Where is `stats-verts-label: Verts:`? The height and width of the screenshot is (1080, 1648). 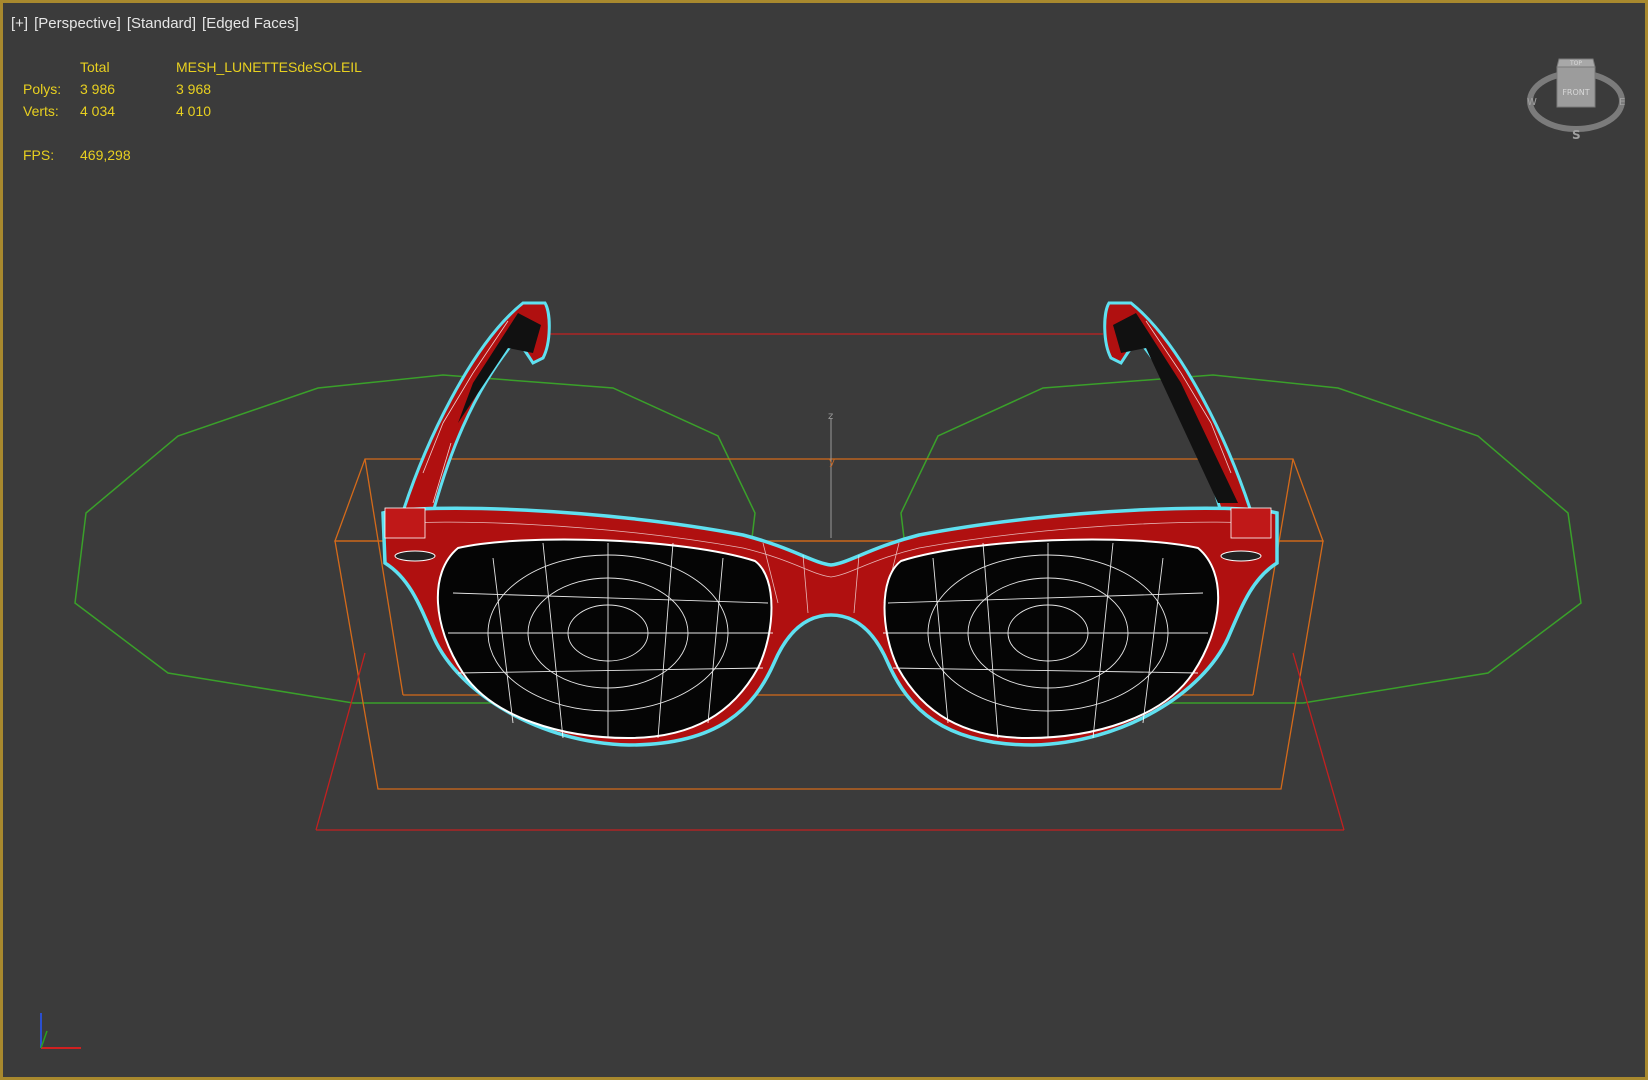
stats-verts-label: Verts: is located at coordinates (41, 111).